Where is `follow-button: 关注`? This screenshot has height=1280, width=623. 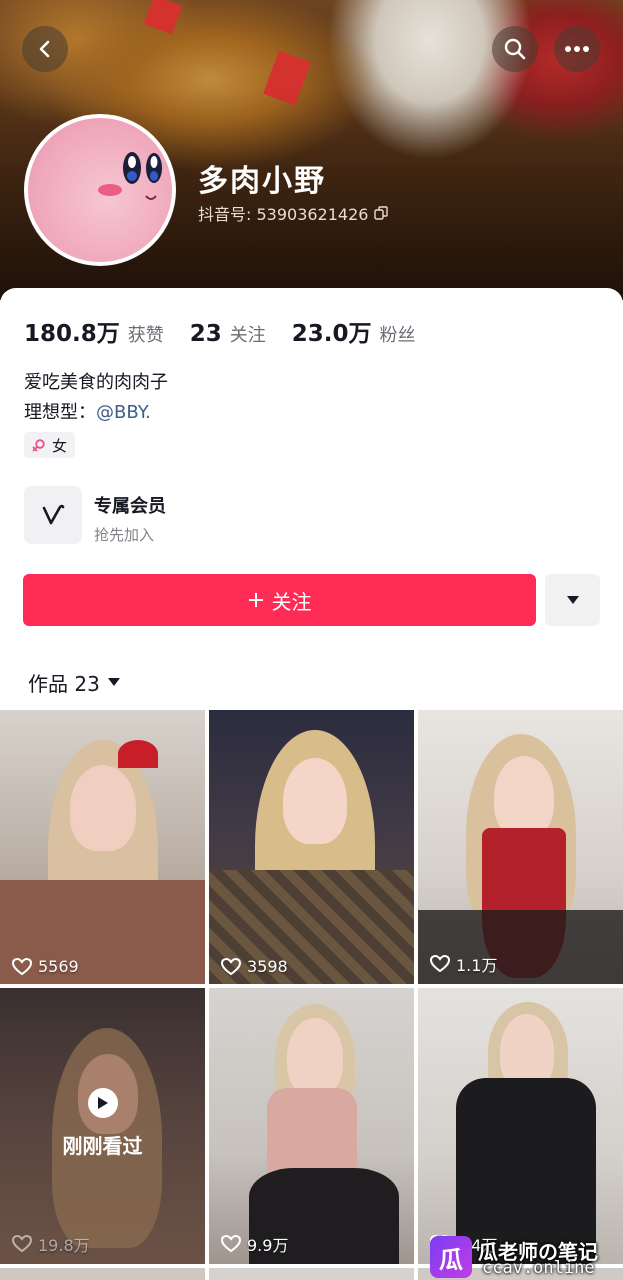
follow-button: 关注 is located at coordinates (279, 600).